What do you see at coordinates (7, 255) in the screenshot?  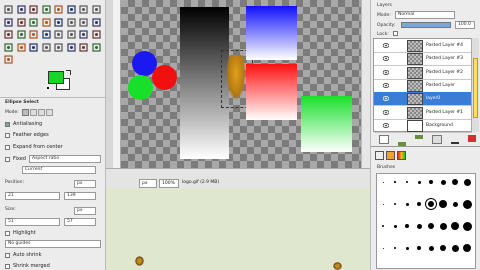 I see `auto-shrink-checkbox` at bounding box center [7, 255].